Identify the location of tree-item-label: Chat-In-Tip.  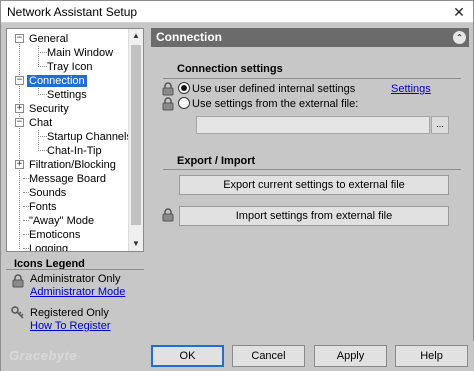
(74, 151).